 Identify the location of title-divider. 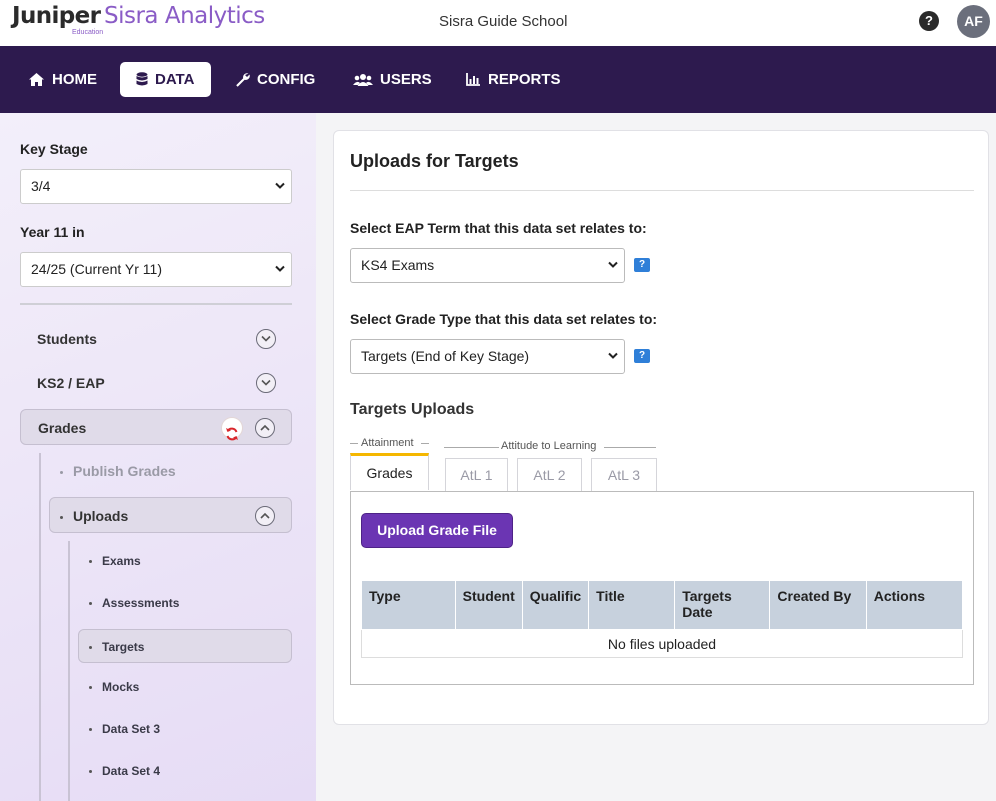
(662, 190).